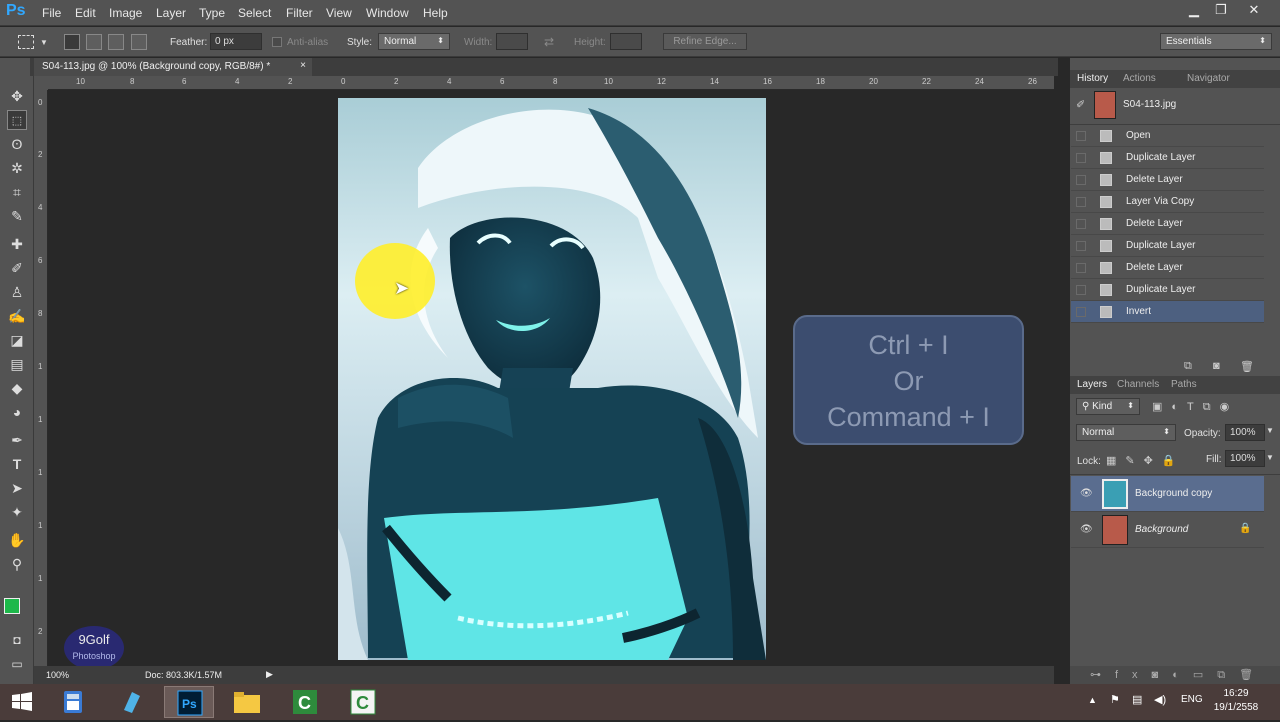 The image size is (1280, 722). I want to click on layer-filter-select: ⚲ Kind ⬍, so click(1108, 406).